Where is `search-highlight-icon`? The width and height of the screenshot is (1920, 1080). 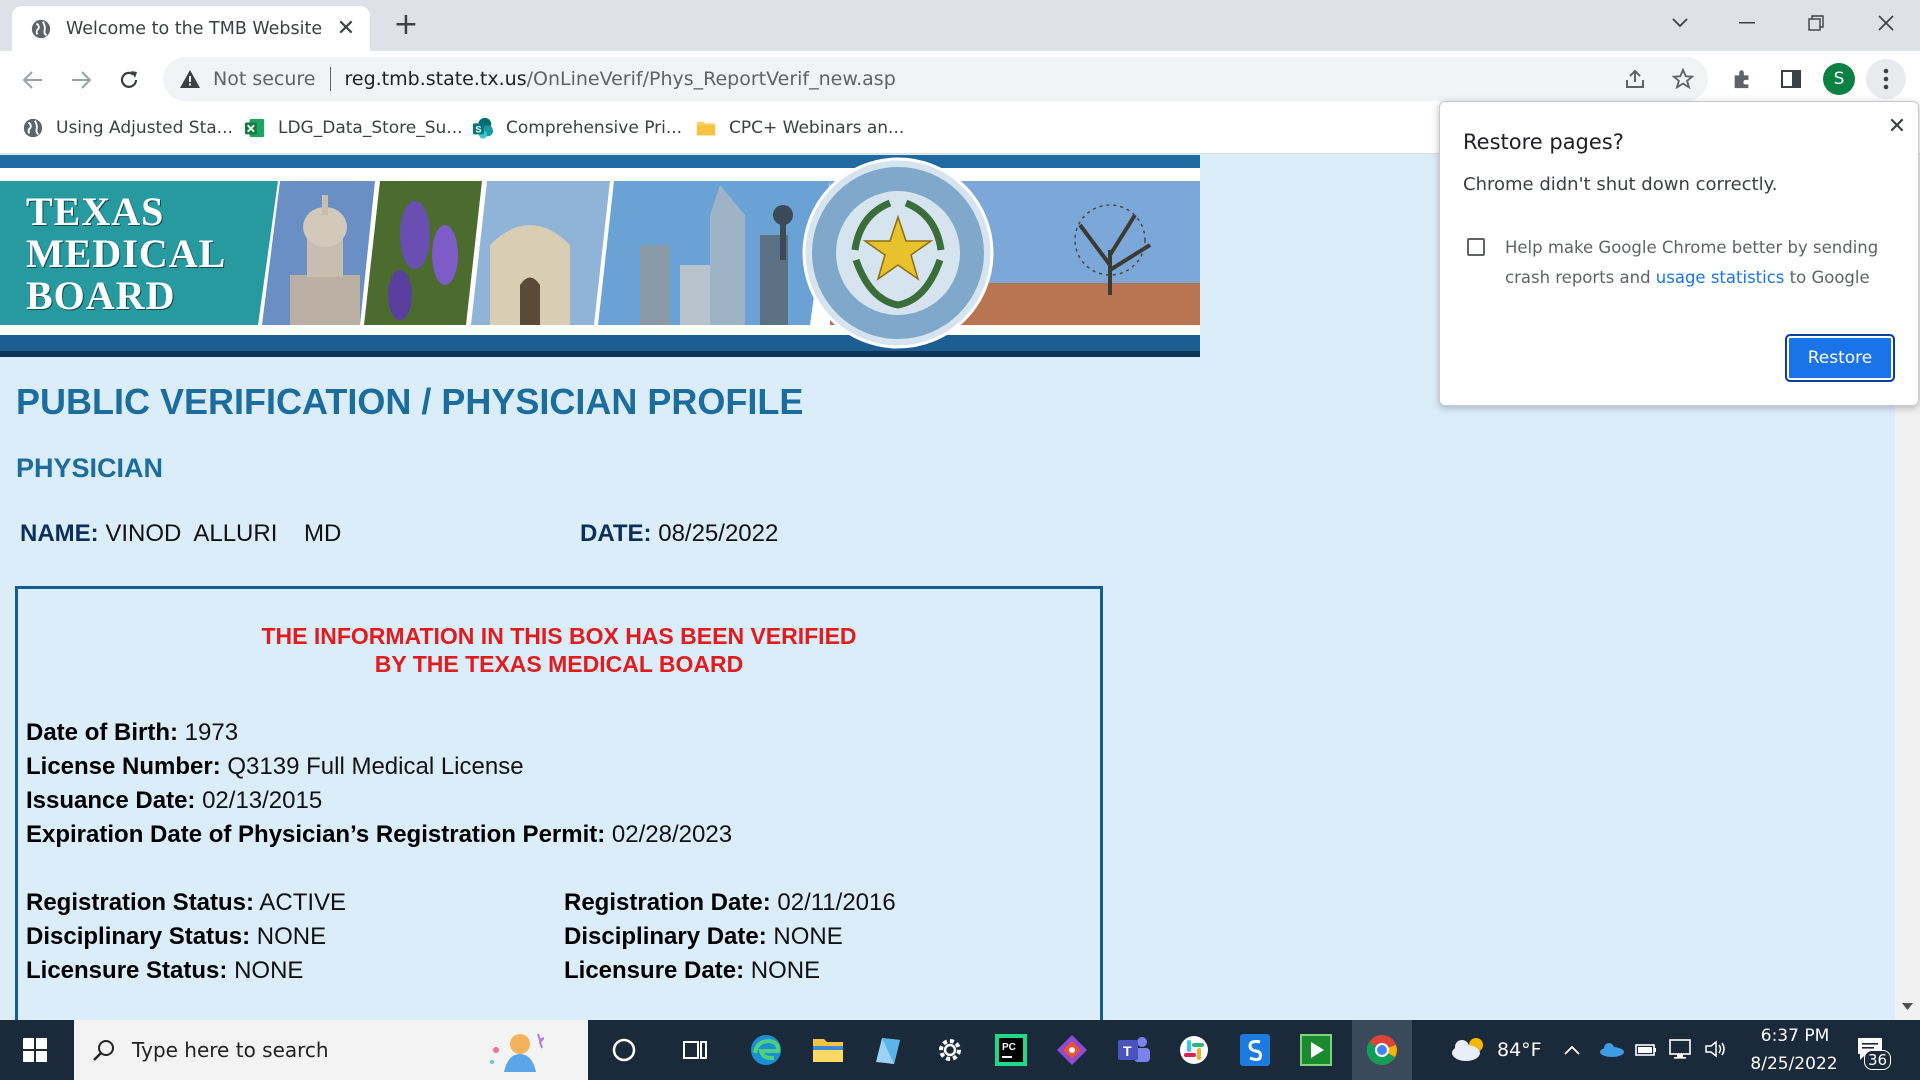 search-highlight-icon is located at coordinates (517, 1052).